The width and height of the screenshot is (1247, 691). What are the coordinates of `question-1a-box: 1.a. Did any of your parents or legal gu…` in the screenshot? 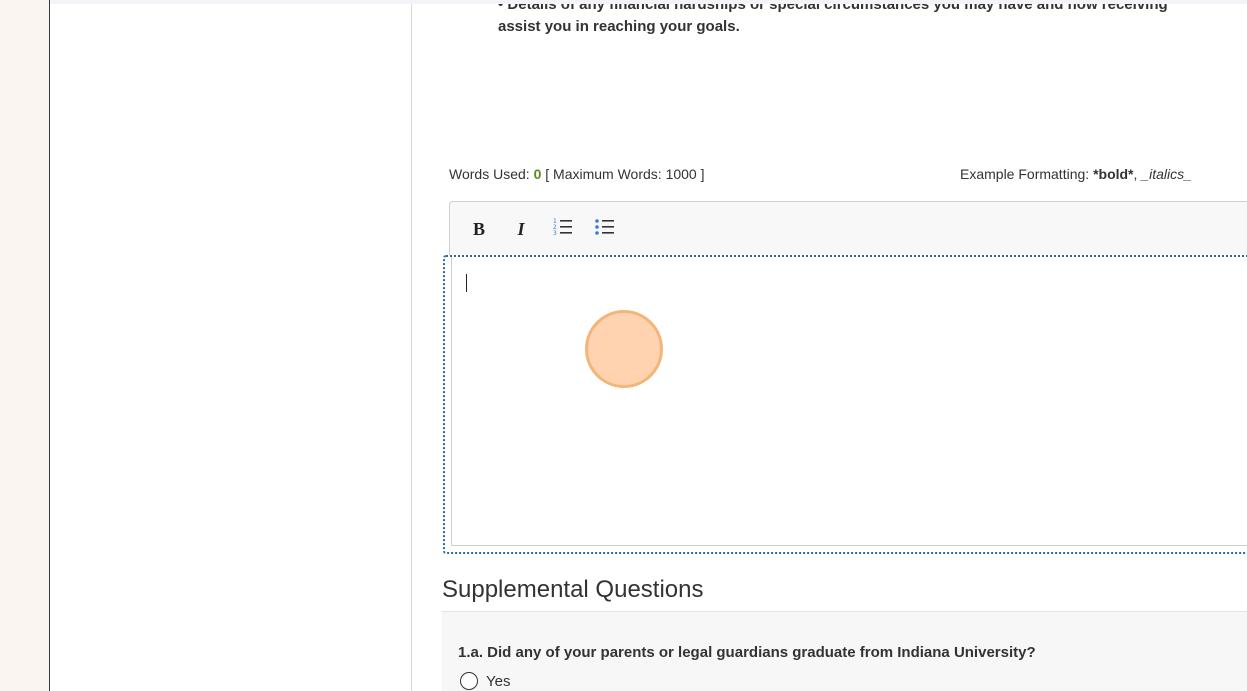 It's located at (844, 651).